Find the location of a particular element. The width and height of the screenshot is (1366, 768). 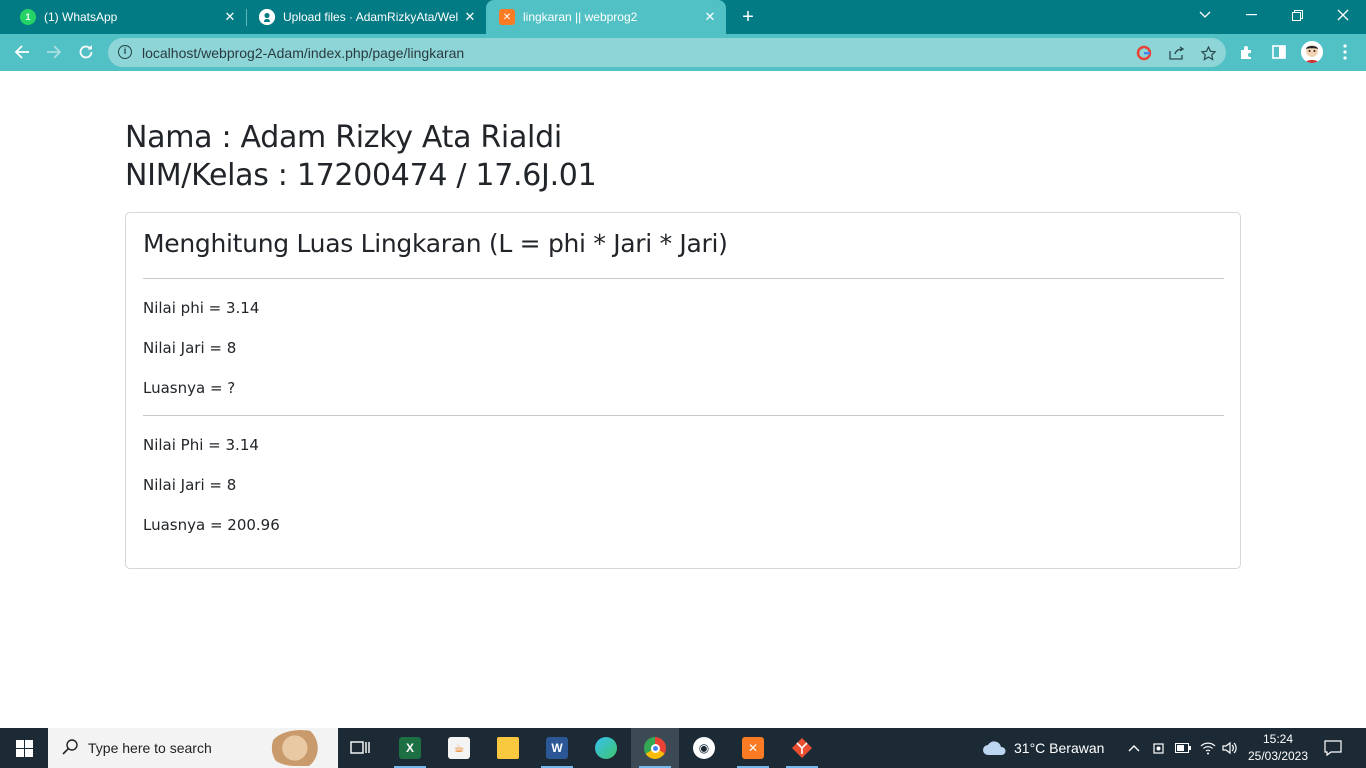

chrome-icon is located at coordinates (655, 748).